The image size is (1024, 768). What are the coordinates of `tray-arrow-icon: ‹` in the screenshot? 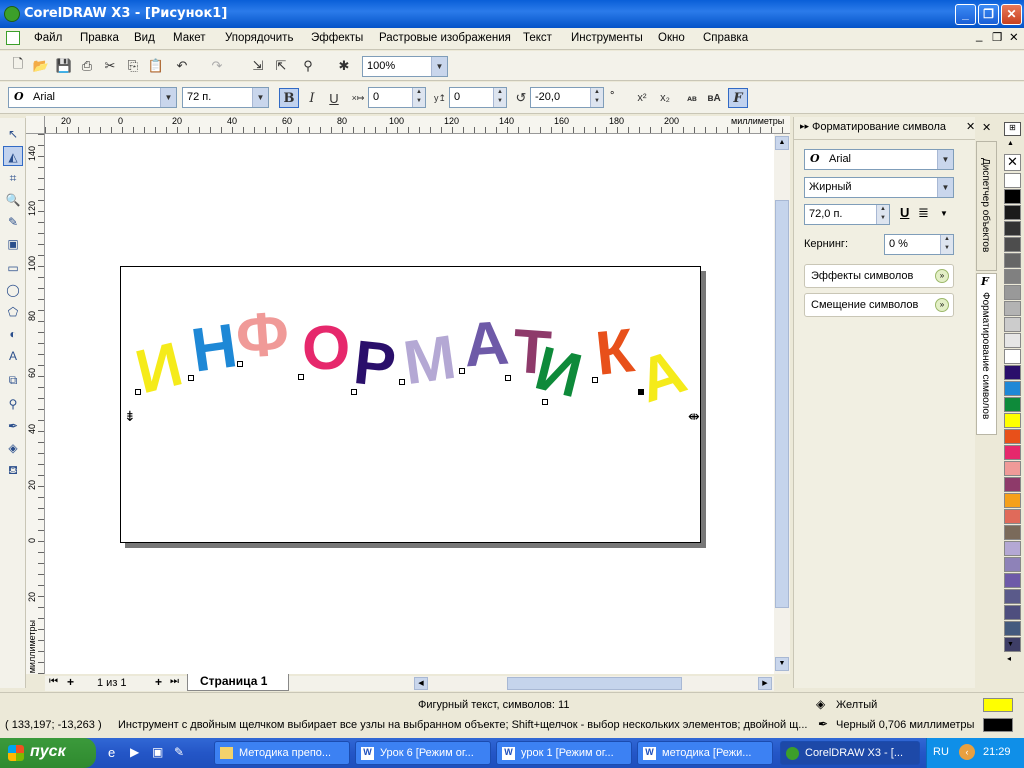 It's located at (967, 752).